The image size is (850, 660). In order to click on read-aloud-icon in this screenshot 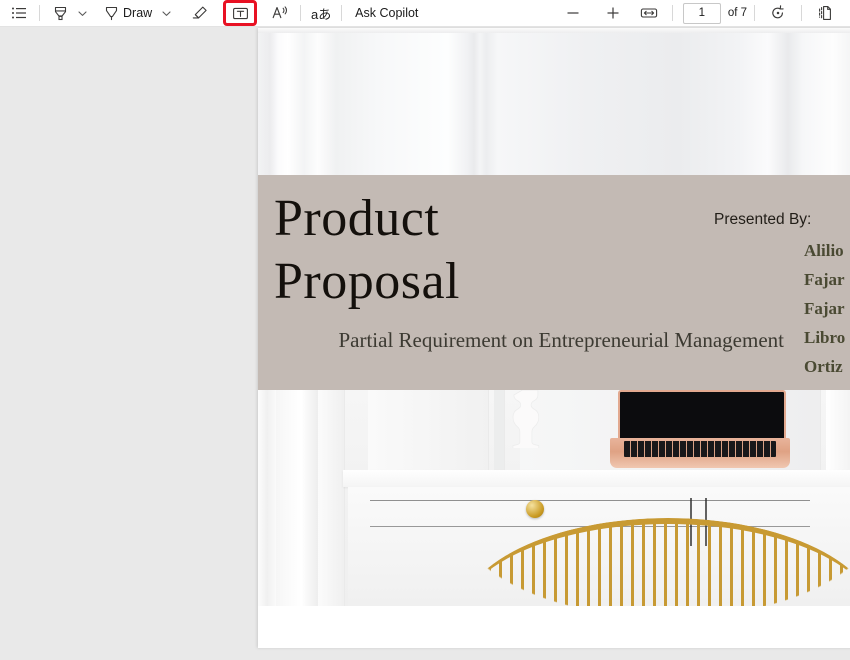, I will do `click(280, 13)`.